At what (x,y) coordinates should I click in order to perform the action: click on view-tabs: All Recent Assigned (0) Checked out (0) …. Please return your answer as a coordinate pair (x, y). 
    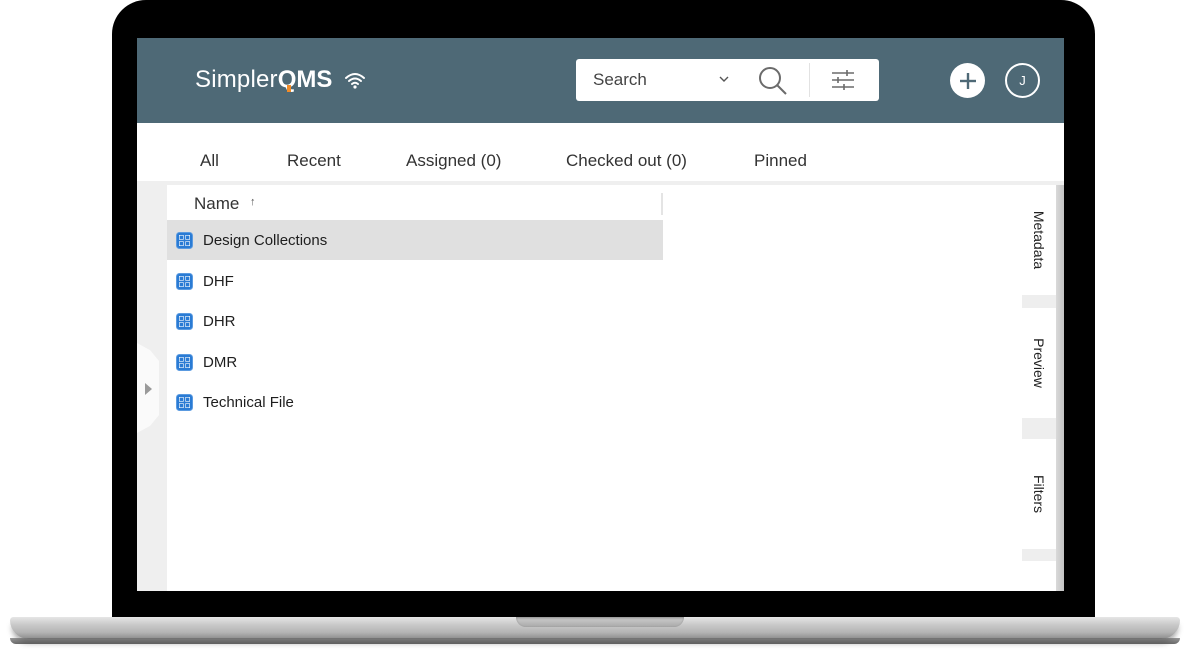
    Looking at the image, I should click on (600, 153).